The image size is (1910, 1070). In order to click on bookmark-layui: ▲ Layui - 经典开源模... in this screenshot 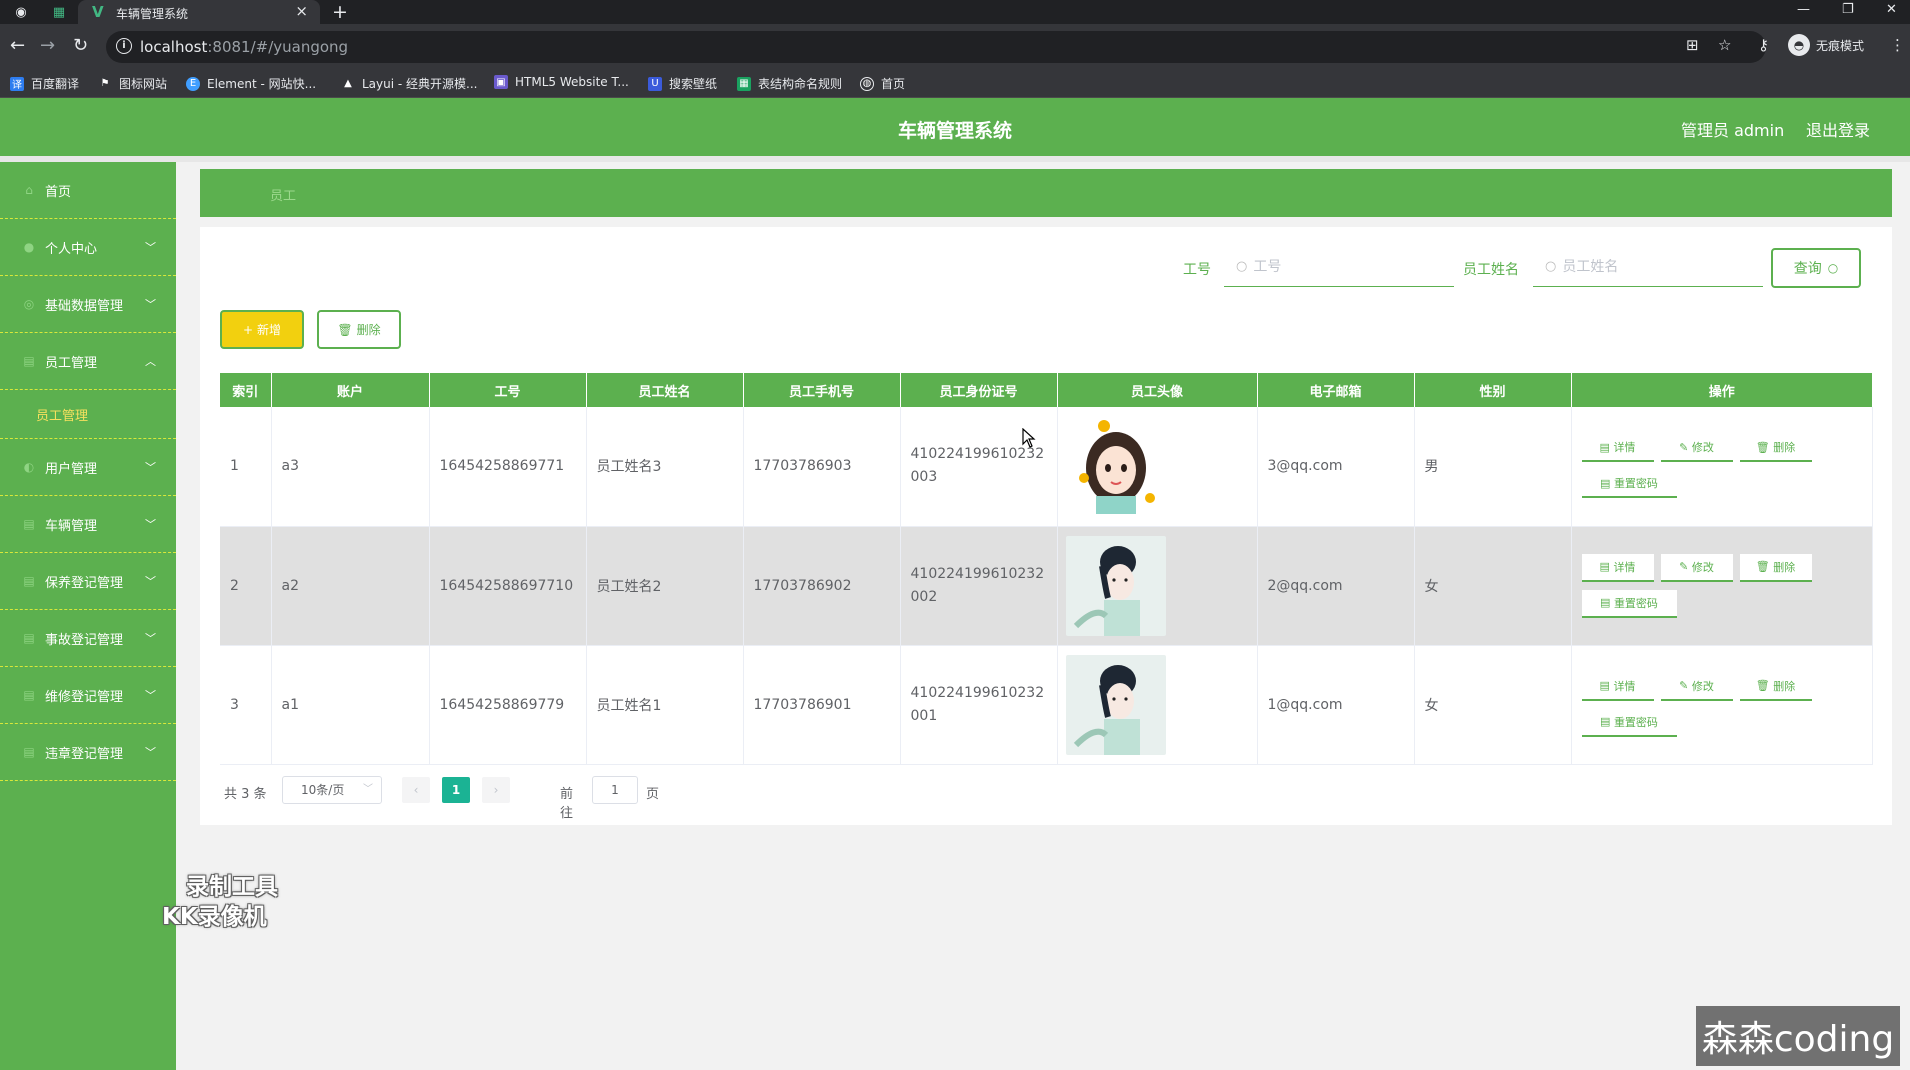, I will do `click(409, 83)`.